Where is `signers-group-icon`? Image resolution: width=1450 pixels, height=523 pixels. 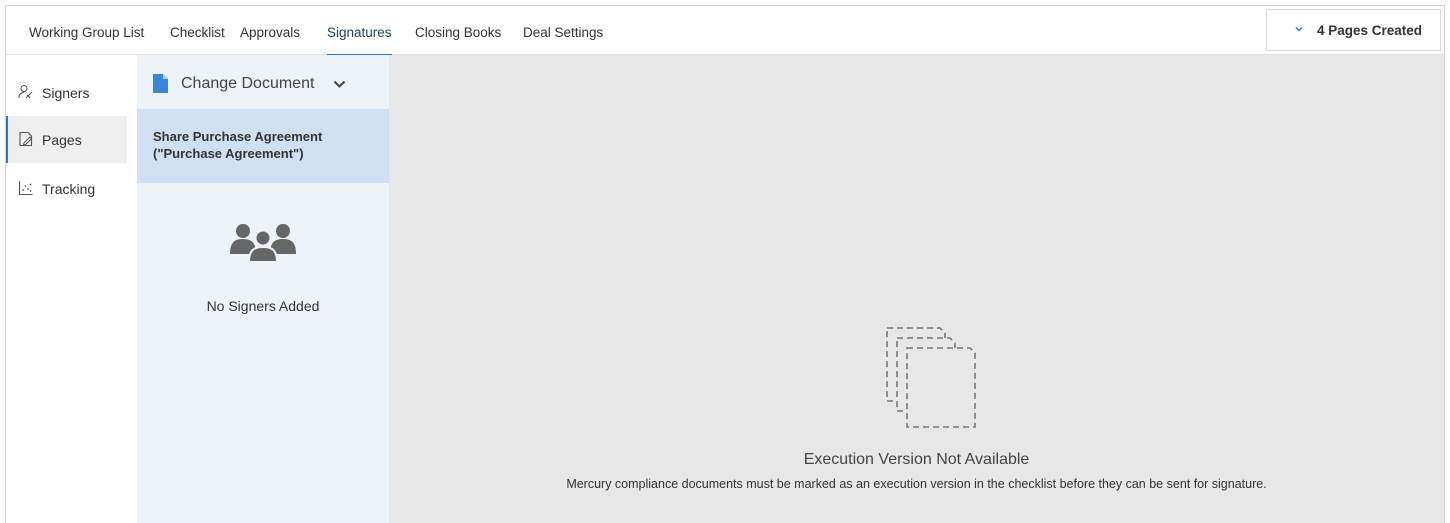 signers-group-icon is located at coordinates (263, 243).